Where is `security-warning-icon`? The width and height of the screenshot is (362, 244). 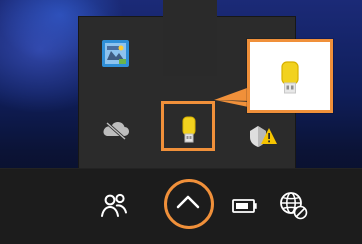 security-warning-icon is located at coordinates (263, 136).